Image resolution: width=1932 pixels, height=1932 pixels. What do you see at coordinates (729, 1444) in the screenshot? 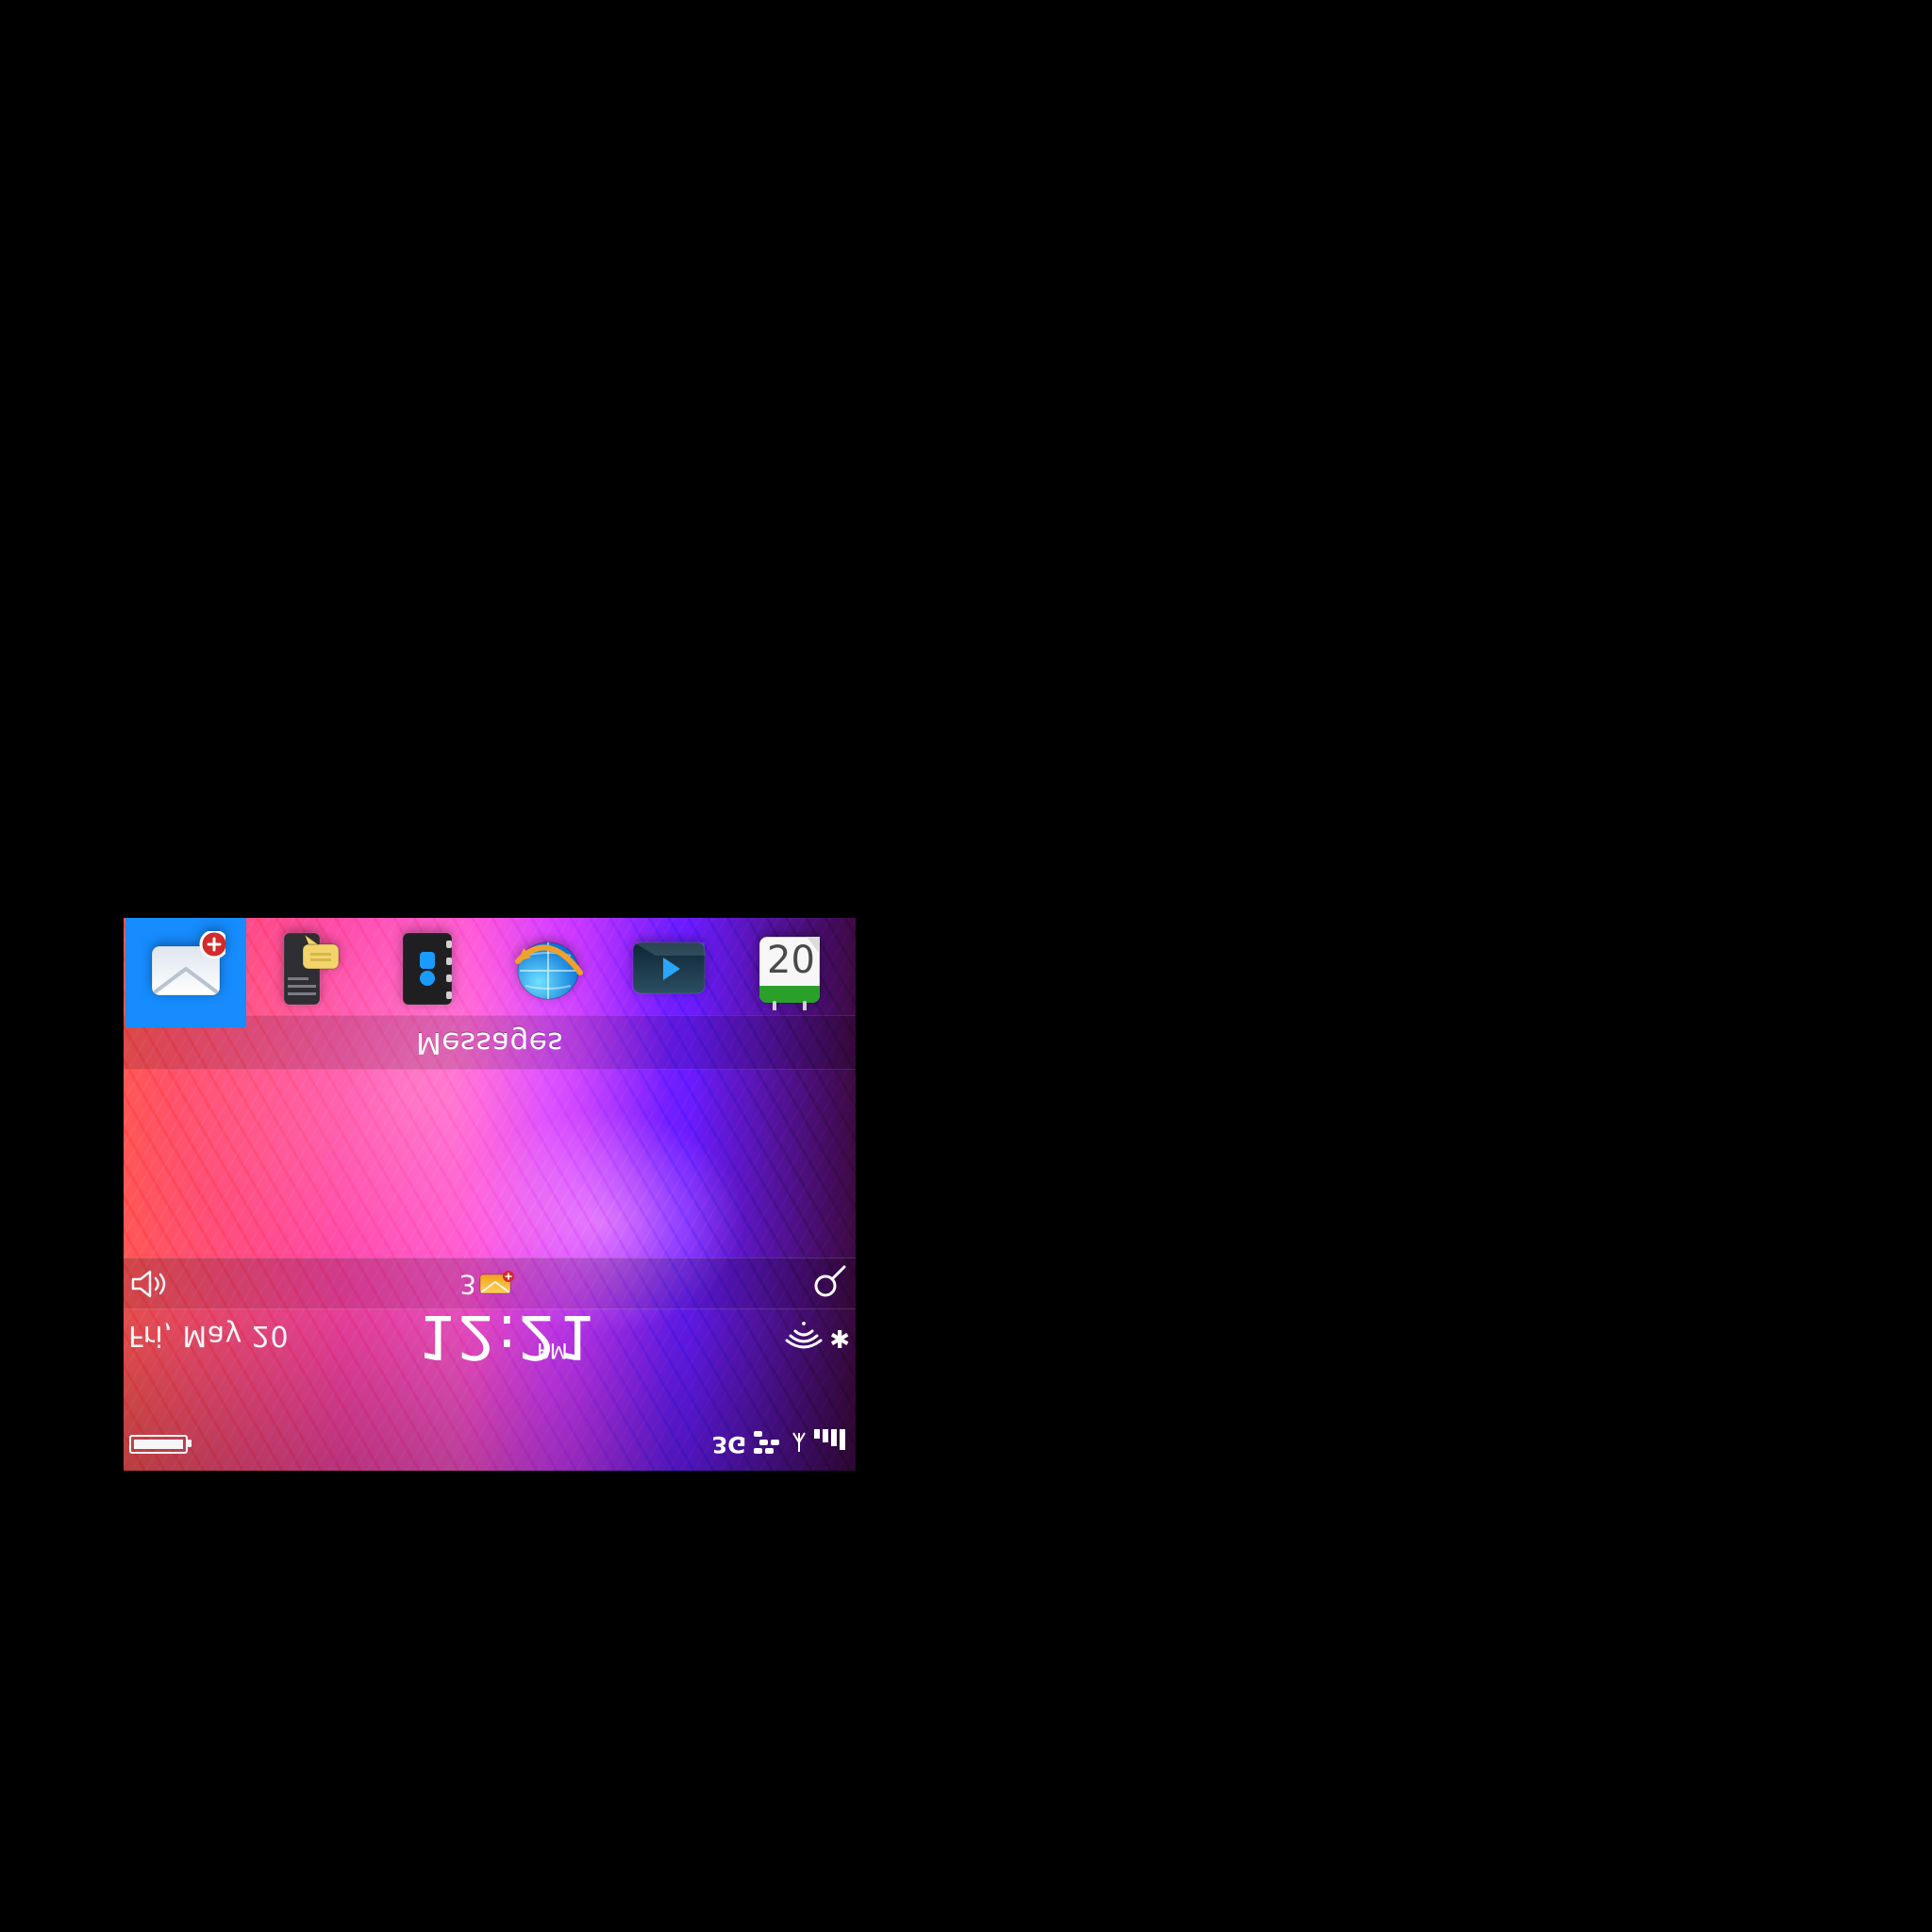
I see `network-type: 3G` at bounding box center [729, 1444].